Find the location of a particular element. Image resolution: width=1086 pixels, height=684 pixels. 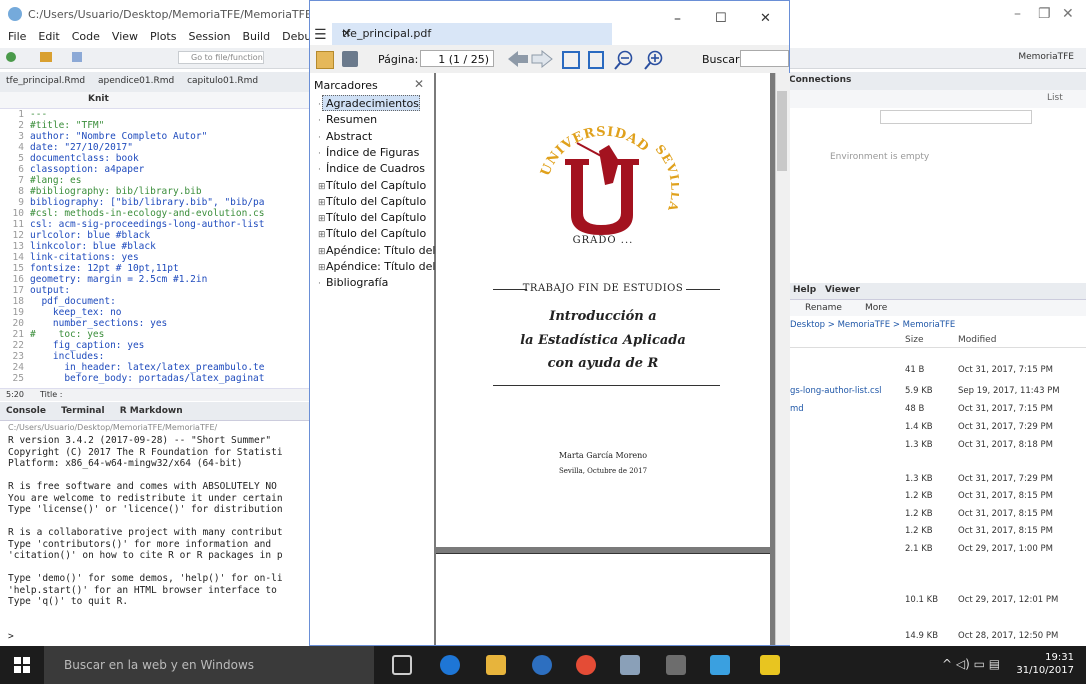

file-name: md is located at coordinates (797, 409).